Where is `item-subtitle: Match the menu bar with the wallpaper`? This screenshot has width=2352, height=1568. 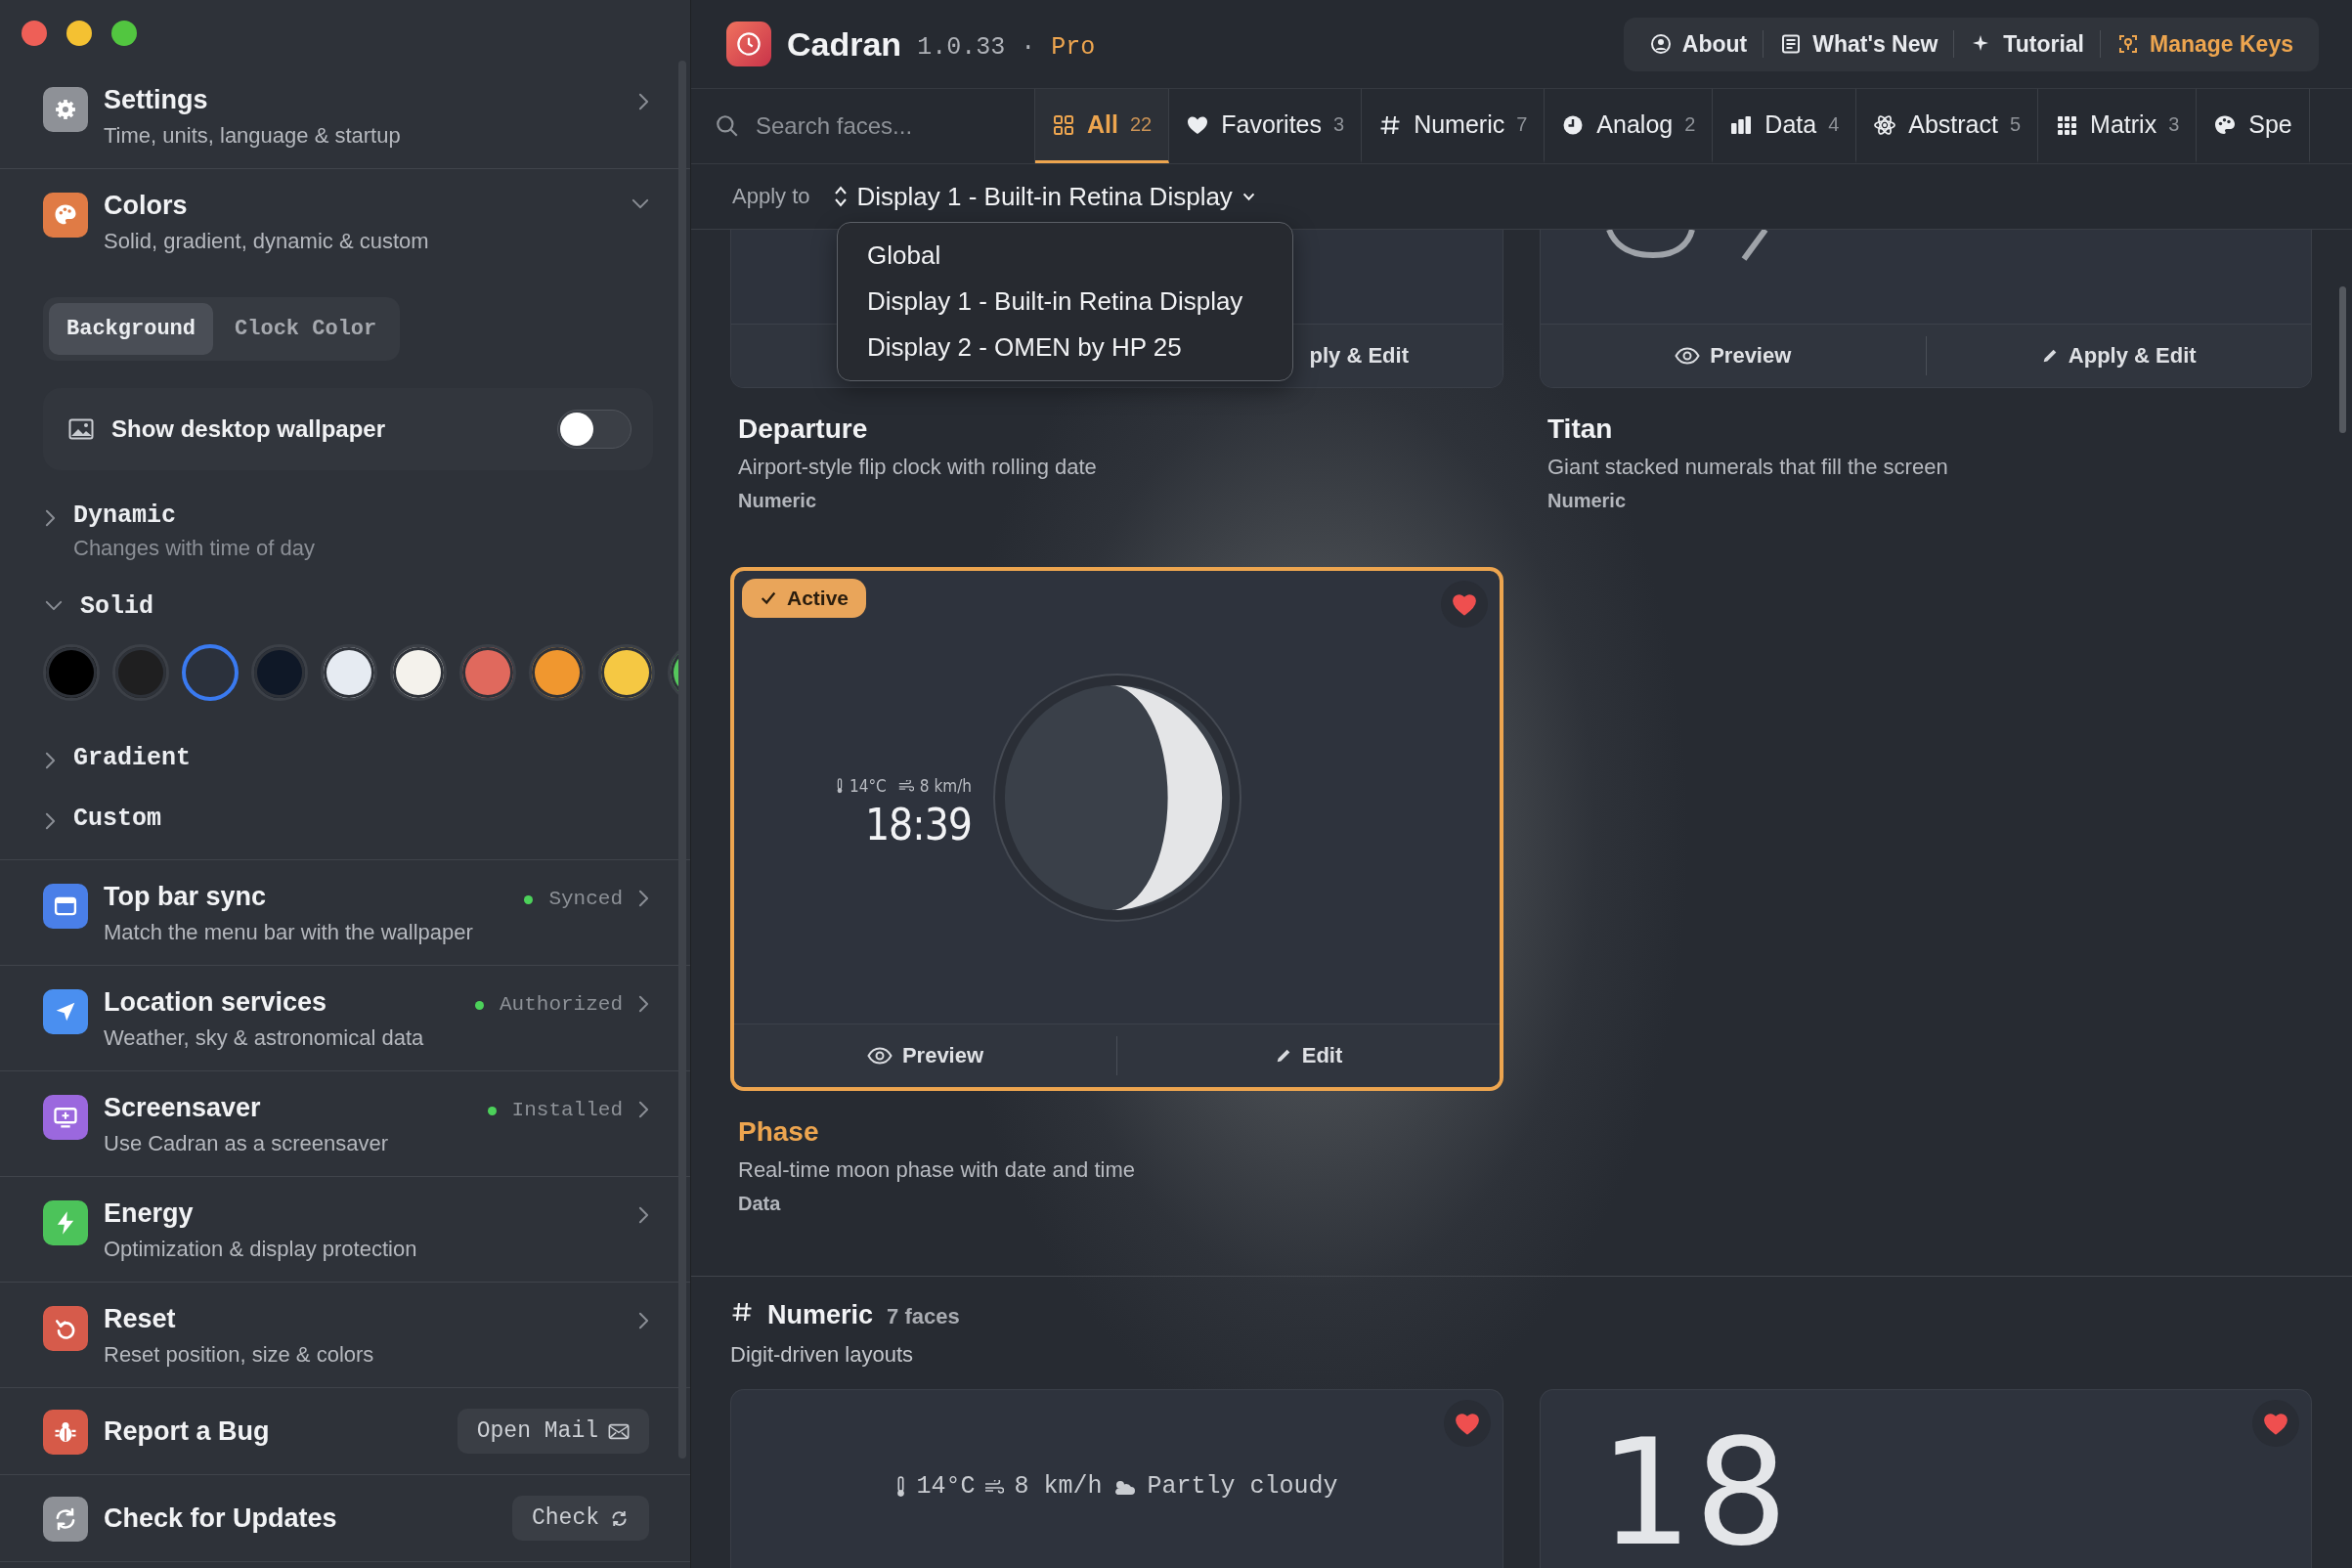 item-subtitle: Match the menu bar with the wallpaper is located at coordinates (289, 933).